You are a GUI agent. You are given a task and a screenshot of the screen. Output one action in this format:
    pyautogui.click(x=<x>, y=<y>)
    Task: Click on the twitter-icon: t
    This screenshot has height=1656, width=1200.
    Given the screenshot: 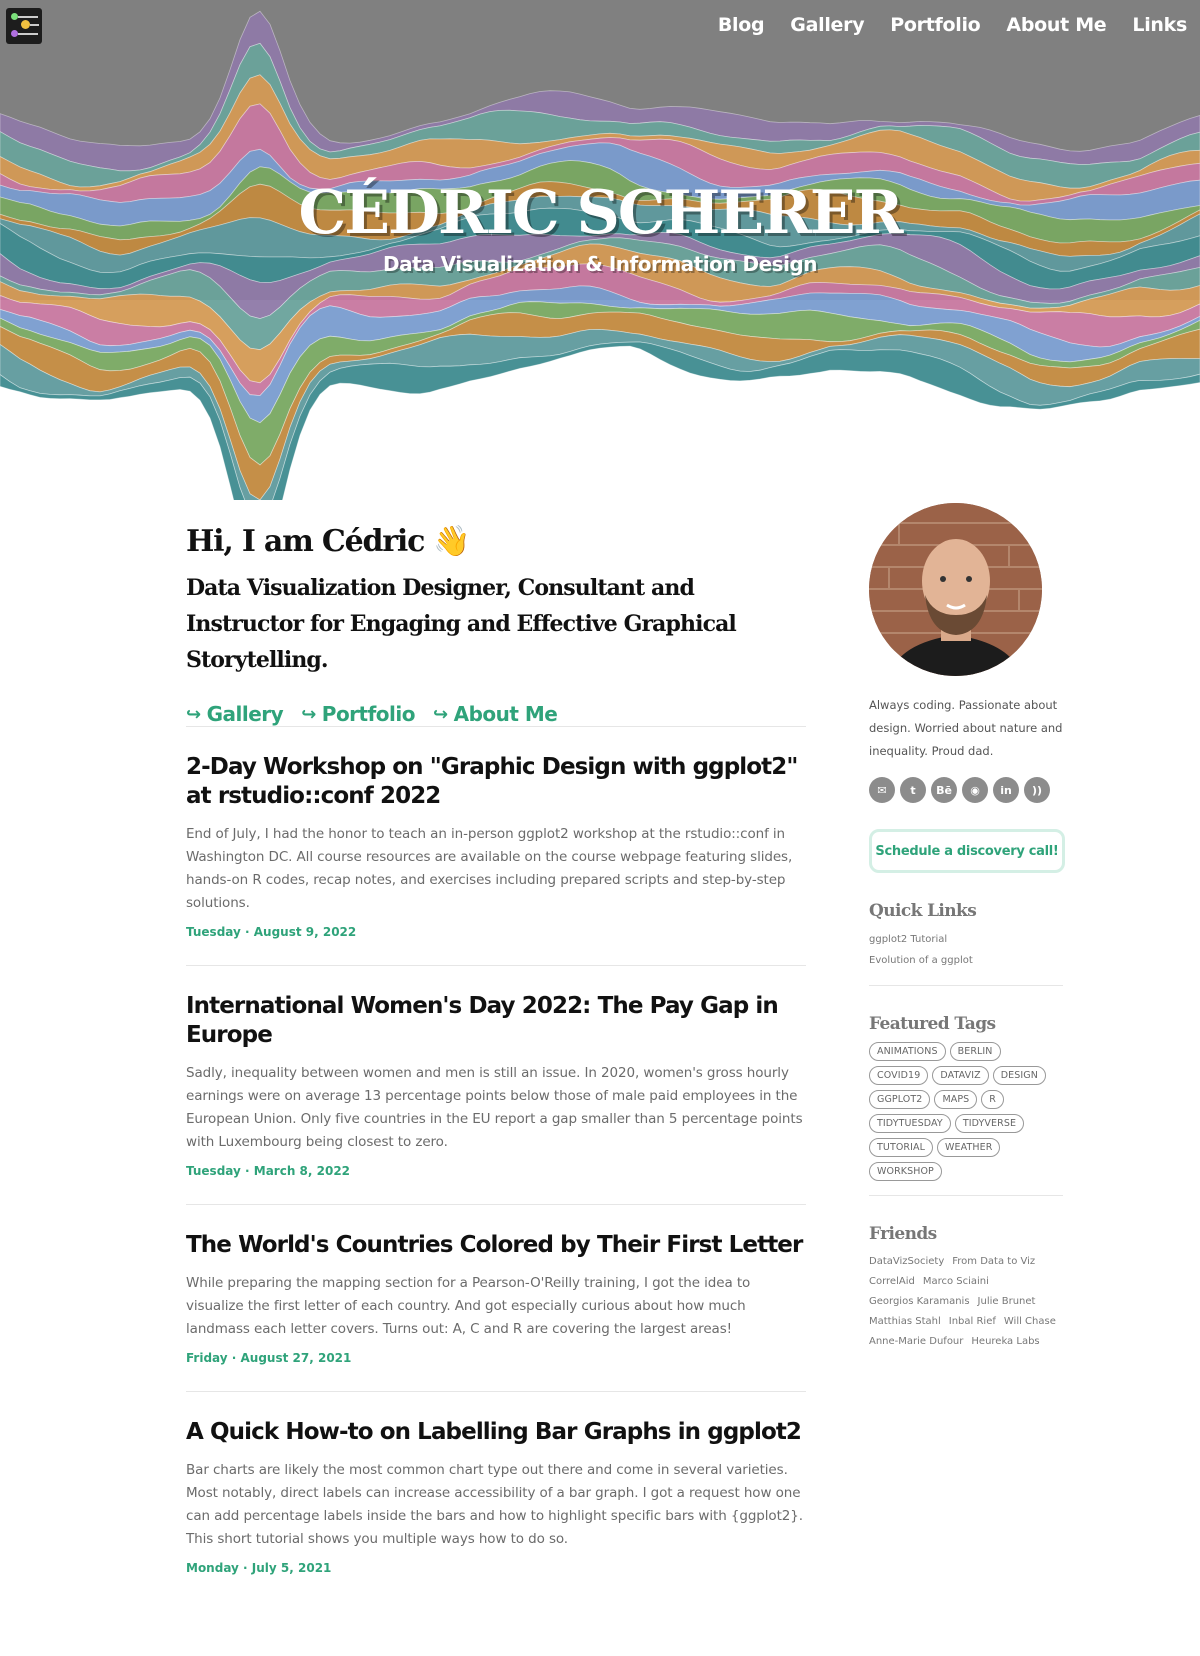 What is the action you would take?
    pyautogui.click(x=913, y=790)
    